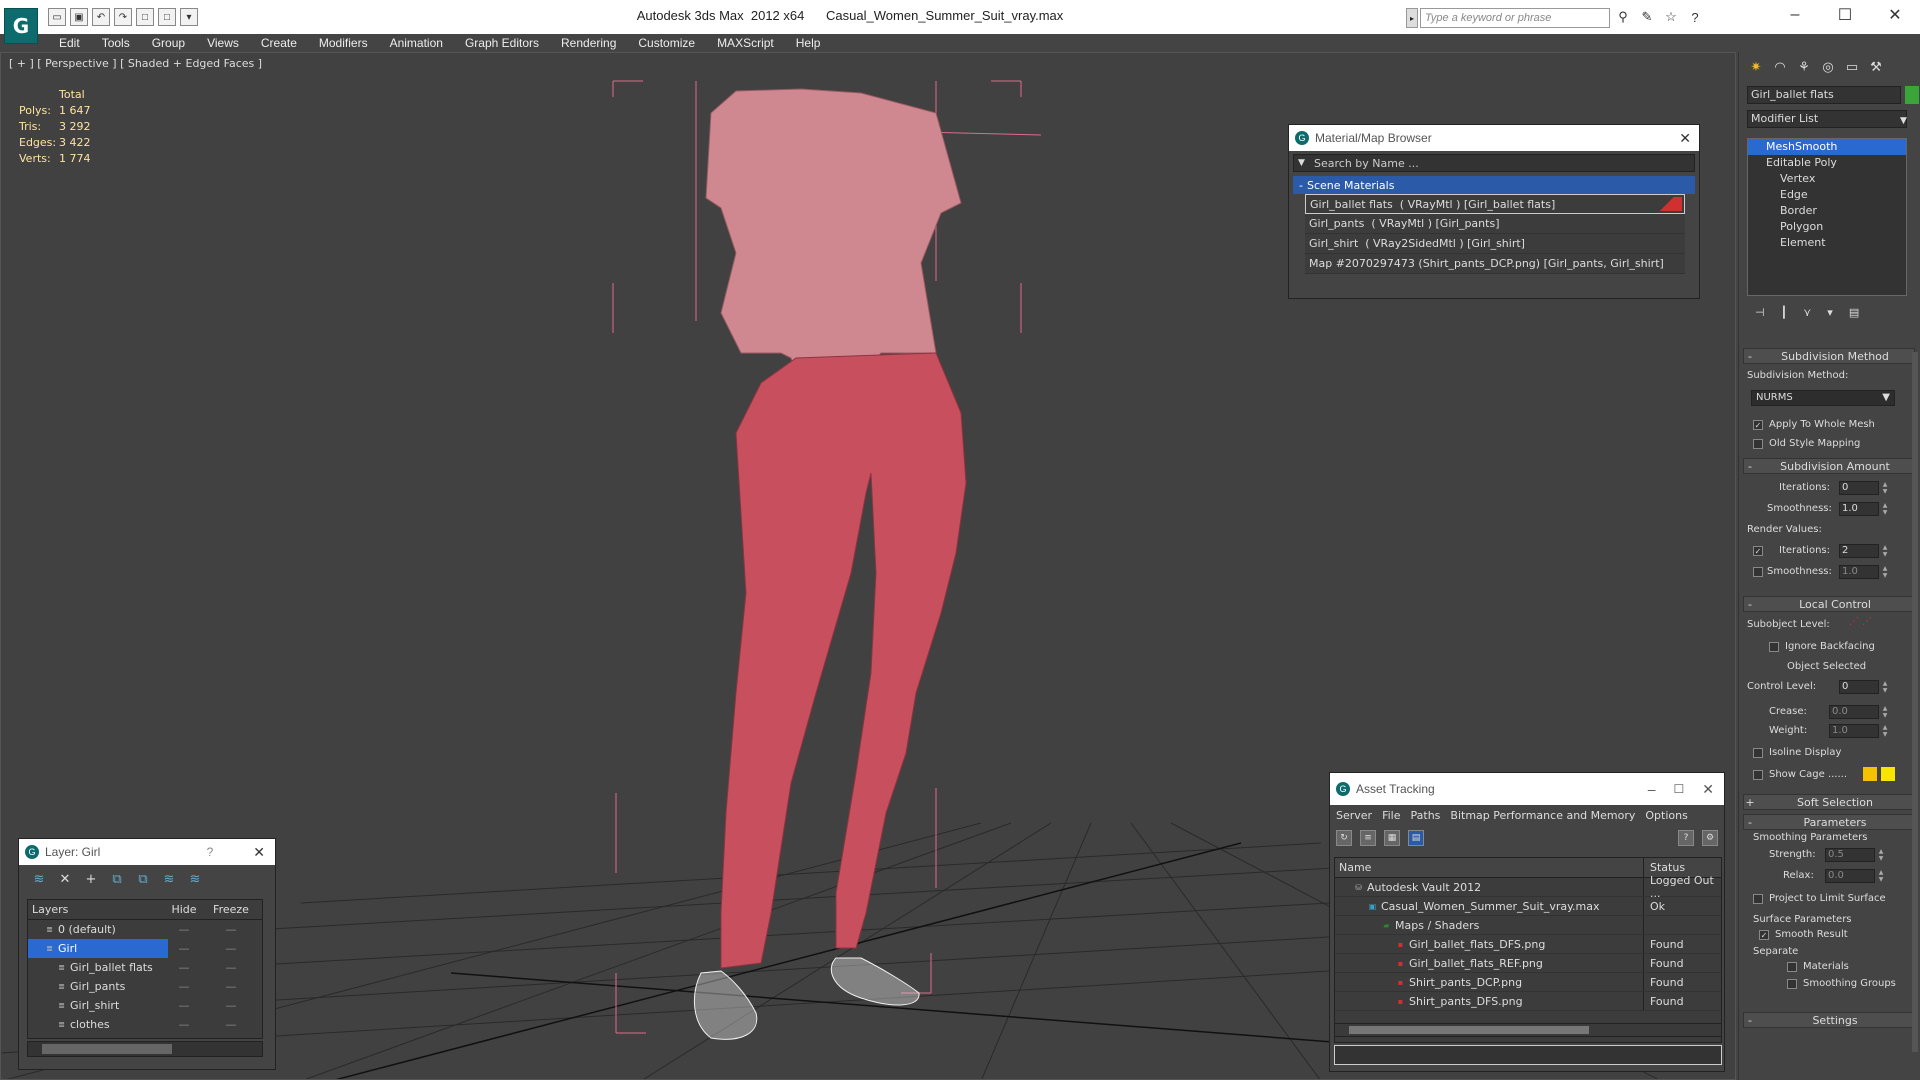 This screenshot has height=1080, width=1920. Describe the element at coordinates (1527, 789) in the screenshot. I see `asset-tracking-titlebar: G Asset Tracking – ☐ ✕` at that location.